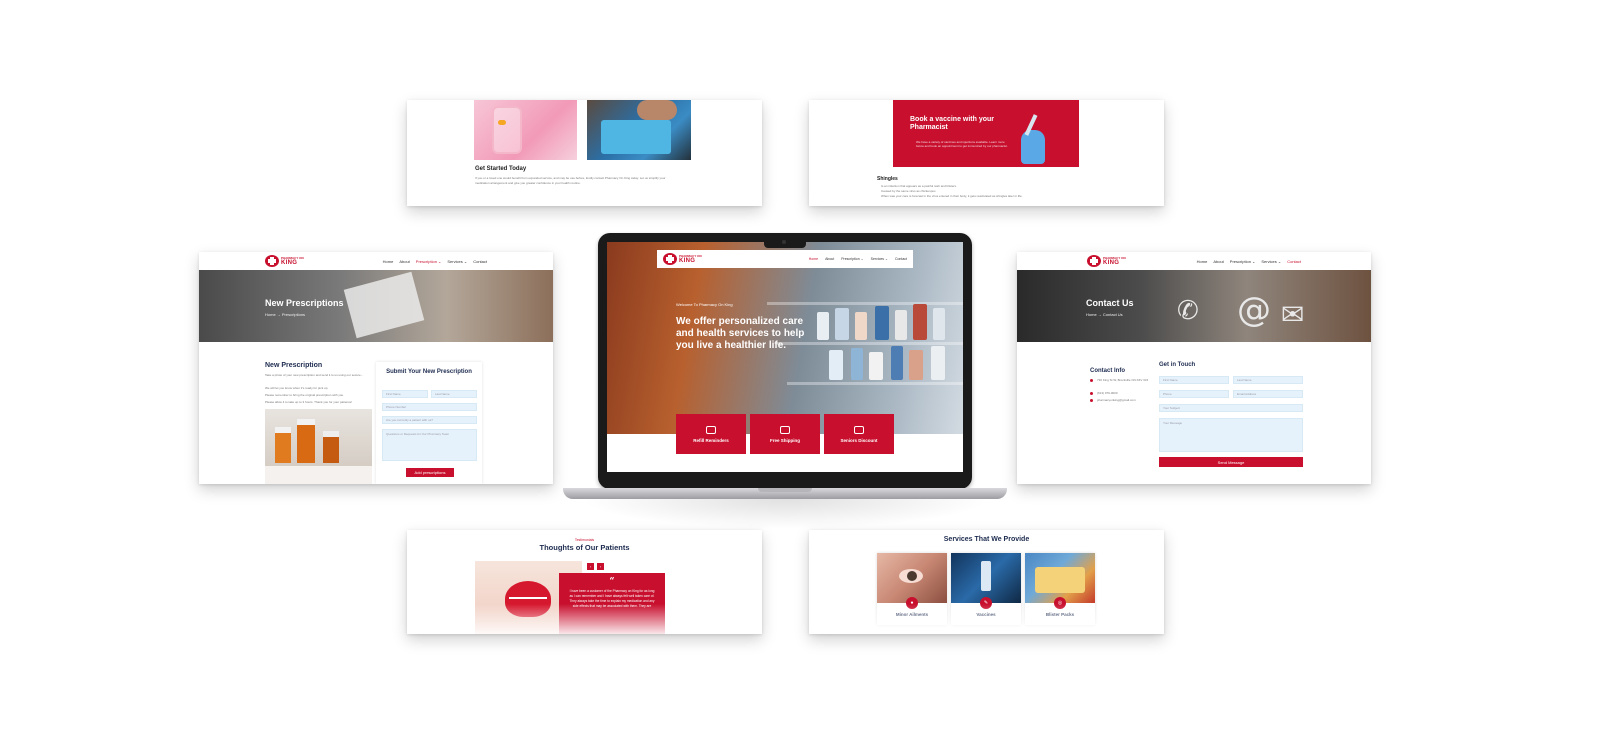 This screenshot has height=750, width=1600. What do you see at coordinates (1268, 394) in the screenshot?
I see `email-field: Email Address` at bounding box center [1268, 394].